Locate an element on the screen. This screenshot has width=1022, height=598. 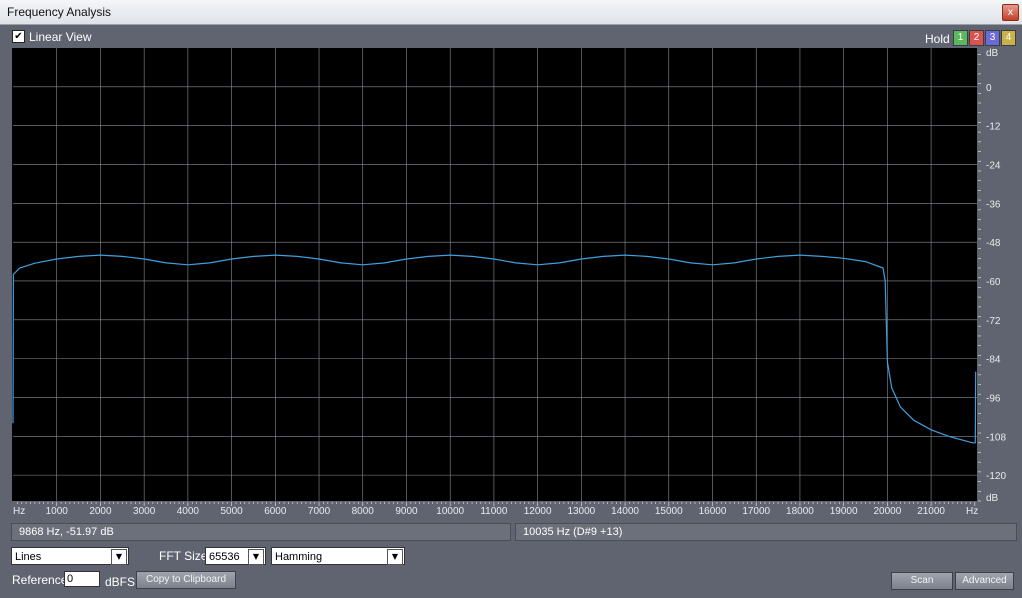
x-tick-label: 16000 is located at coordinates (713, 511).